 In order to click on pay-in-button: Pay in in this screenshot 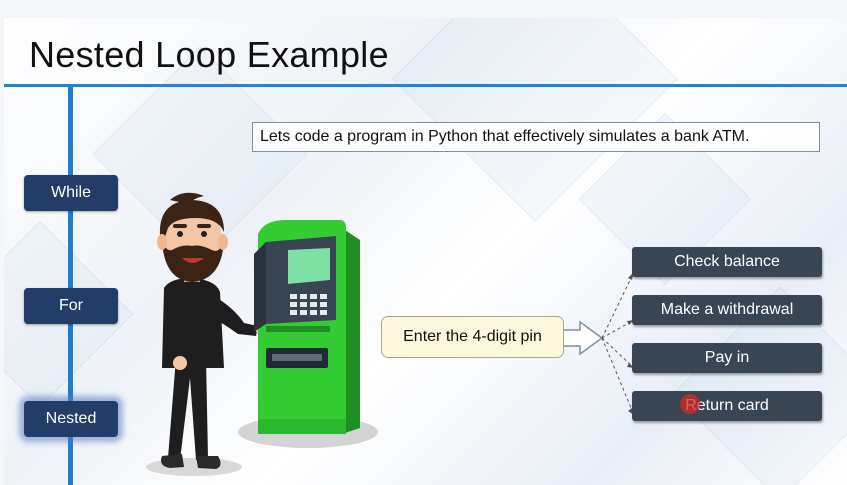, I will do `click(727, 358)`.